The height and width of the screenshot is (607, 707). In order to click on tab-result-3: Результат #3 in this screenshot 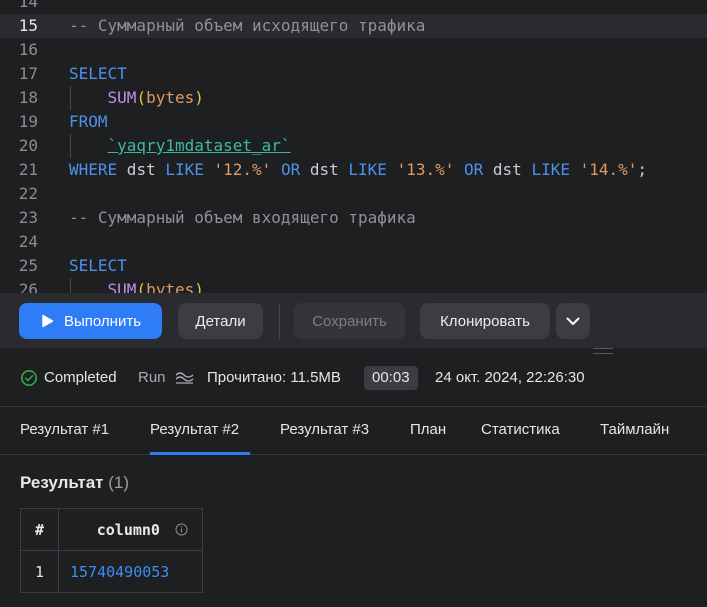, I will do `click(324, 429)`.